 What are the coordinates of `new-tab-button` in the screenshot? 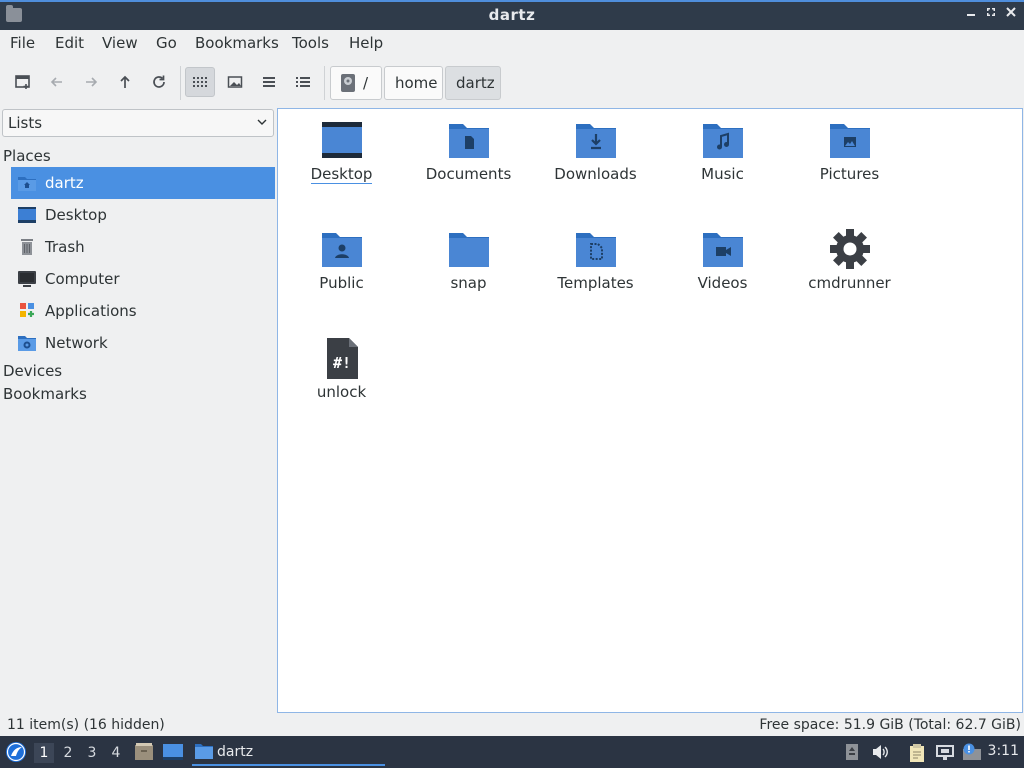 It's located at (23, 82).